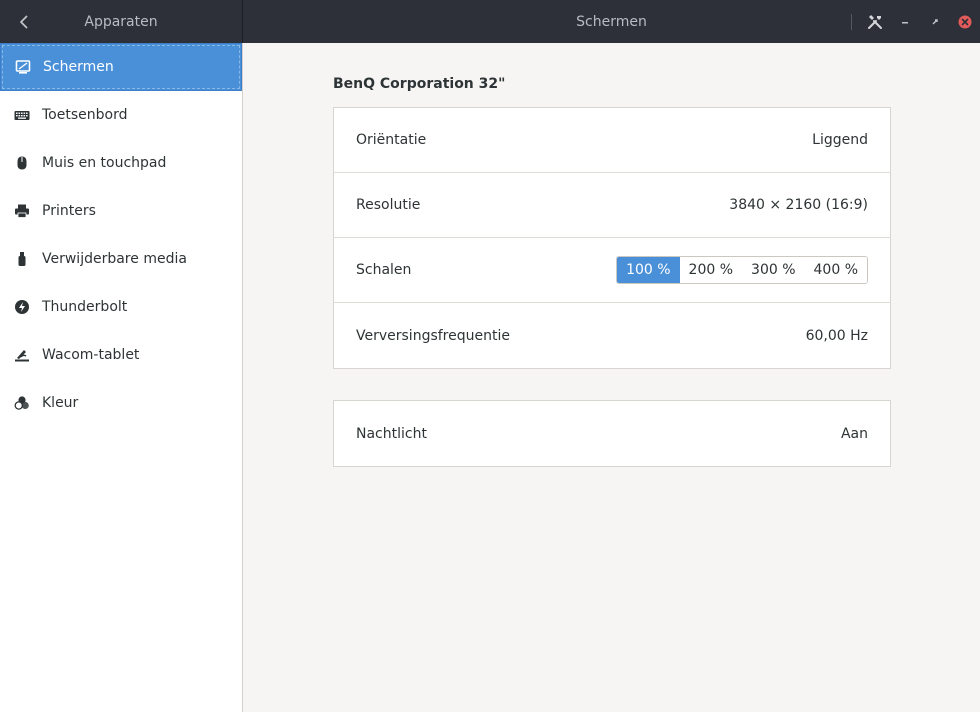  I want to click on orientation-value: Liggend, so click(840, 140).